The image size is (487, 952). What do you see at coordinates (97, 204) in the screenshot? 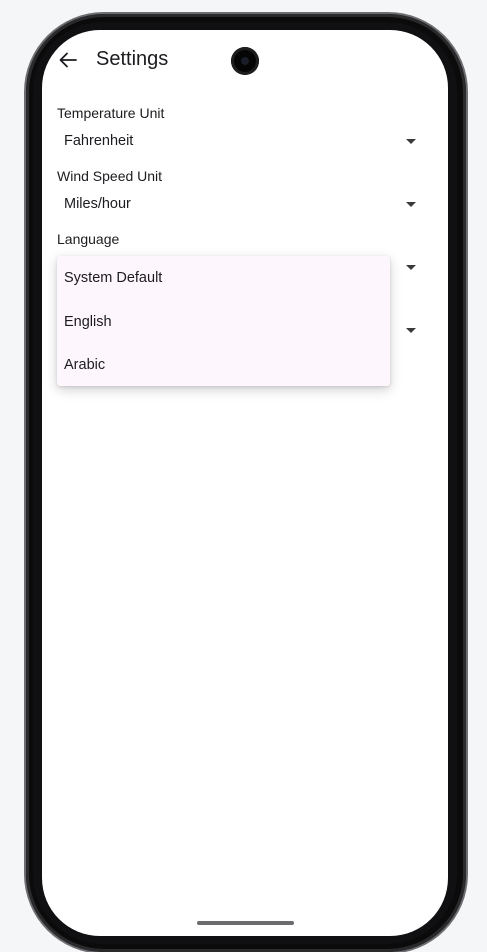
I see `wind-speed-unit-value: Miles/hour` at bounding box center [97, 204].